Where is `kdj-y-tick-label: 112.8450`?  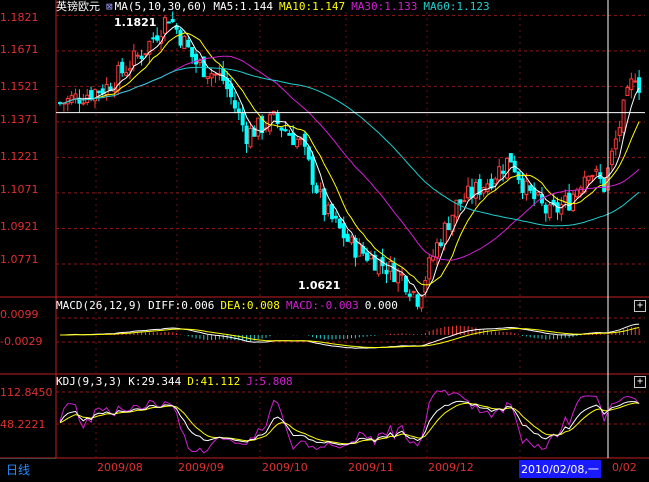 kdj-y-tick-label: 112.8450 is located at coordinates (26, 392).